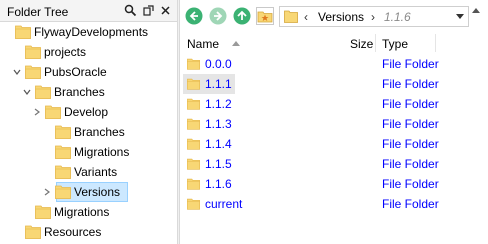 The image size is (488, 244). Describe the element at coordinates (341, 17) in the screenshot. I see `breadcrumb-versions: Versions` at that location.